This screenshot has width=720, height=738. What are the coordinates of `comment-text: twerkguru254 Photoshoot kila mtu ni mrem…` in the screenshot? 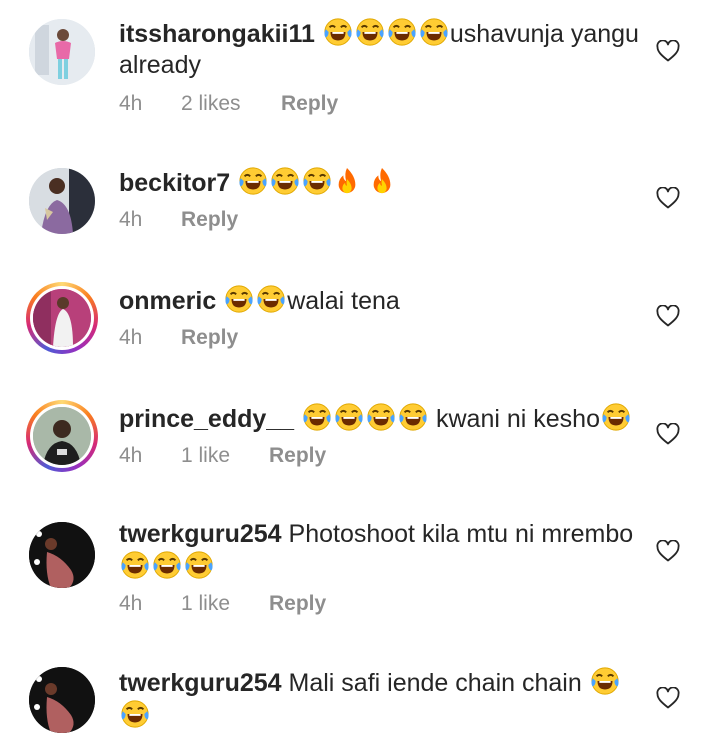 It's located at (379, 551).